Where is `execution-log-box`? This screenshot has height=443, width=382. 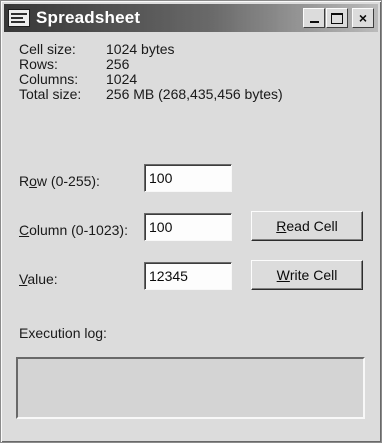
execution-log-box is located at coordinates (190, 388).